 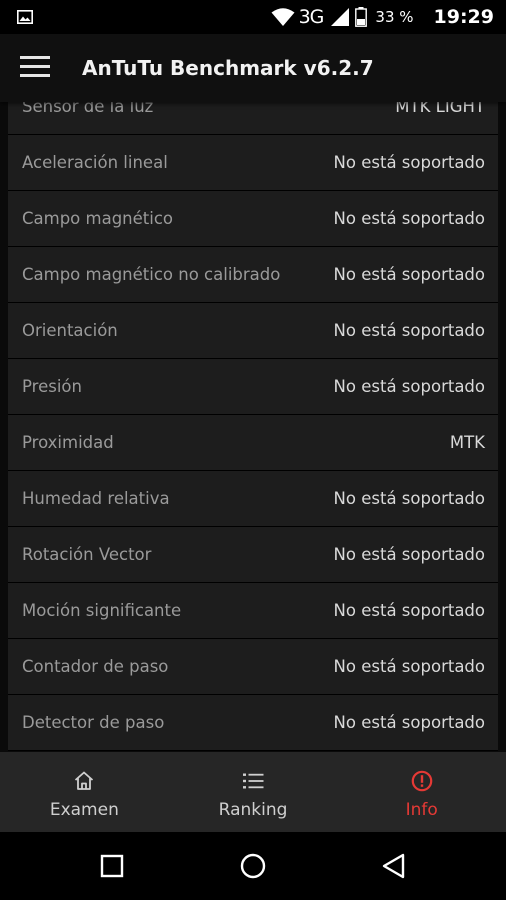 I want to click on sensor-label: Moción significante, so click(x=102, y=610).